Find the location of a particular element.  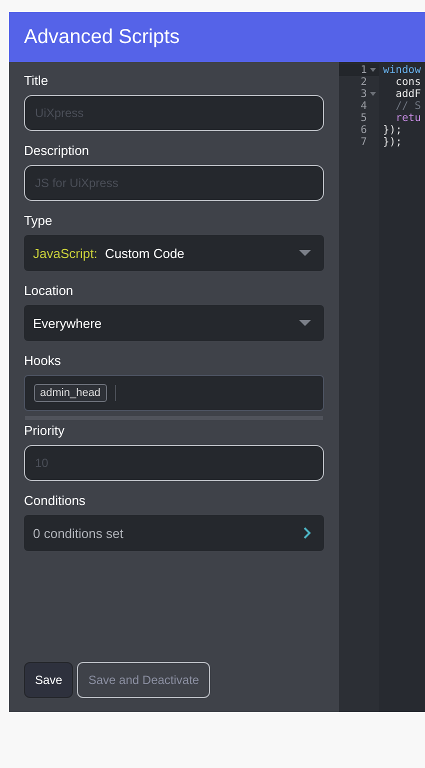

line-number: 7 is located at coordinates (363, 142).